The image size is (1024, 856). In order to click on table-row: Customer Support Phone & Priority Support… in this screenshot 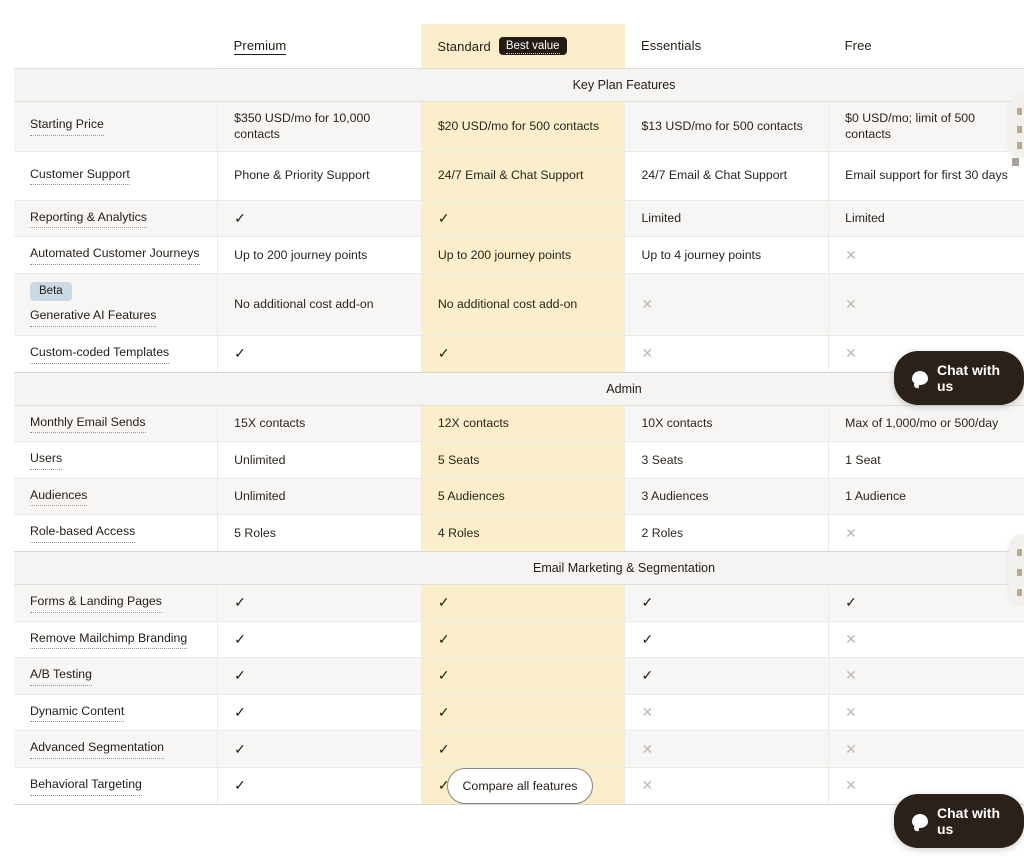, I will do `click(519, 176)`.